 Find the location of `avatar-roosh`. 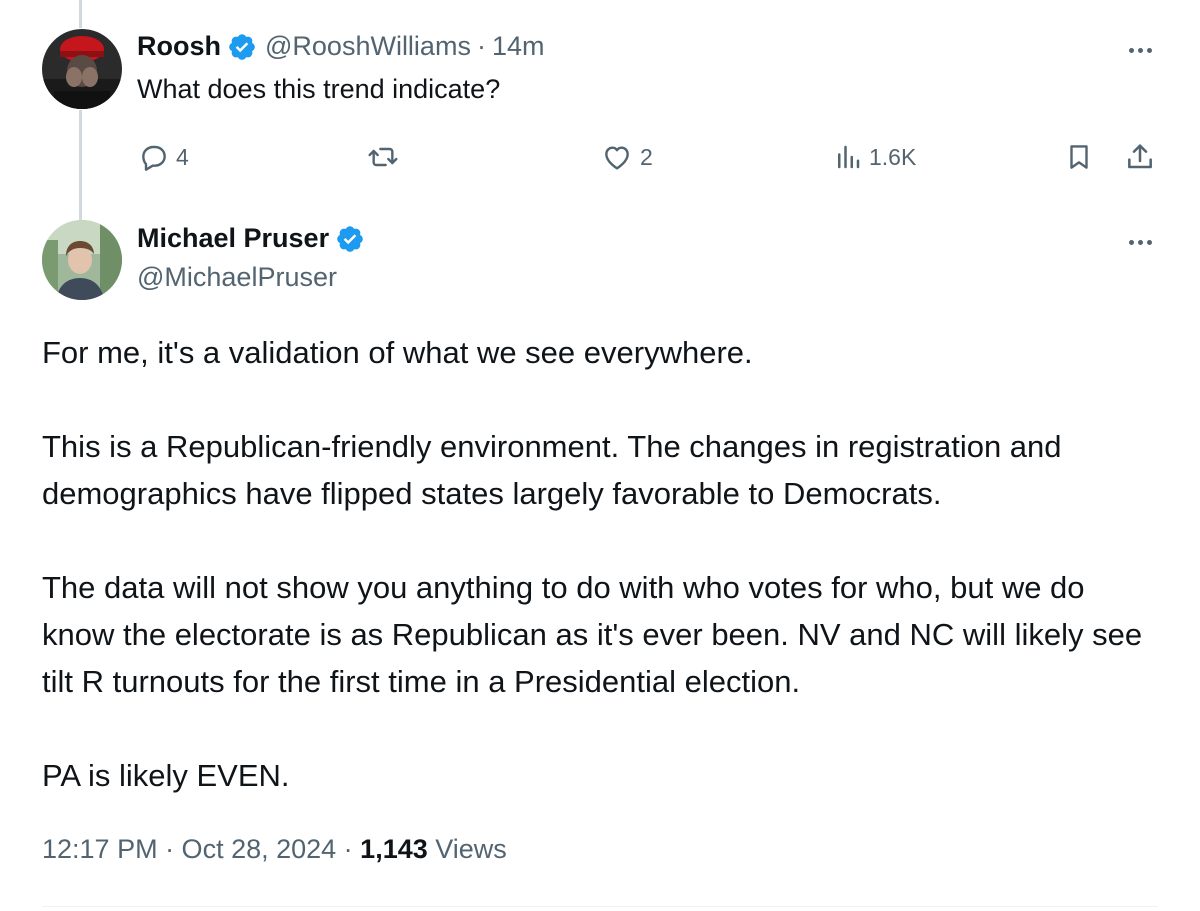

avatar-roosh is located at coordinates (82, 69).